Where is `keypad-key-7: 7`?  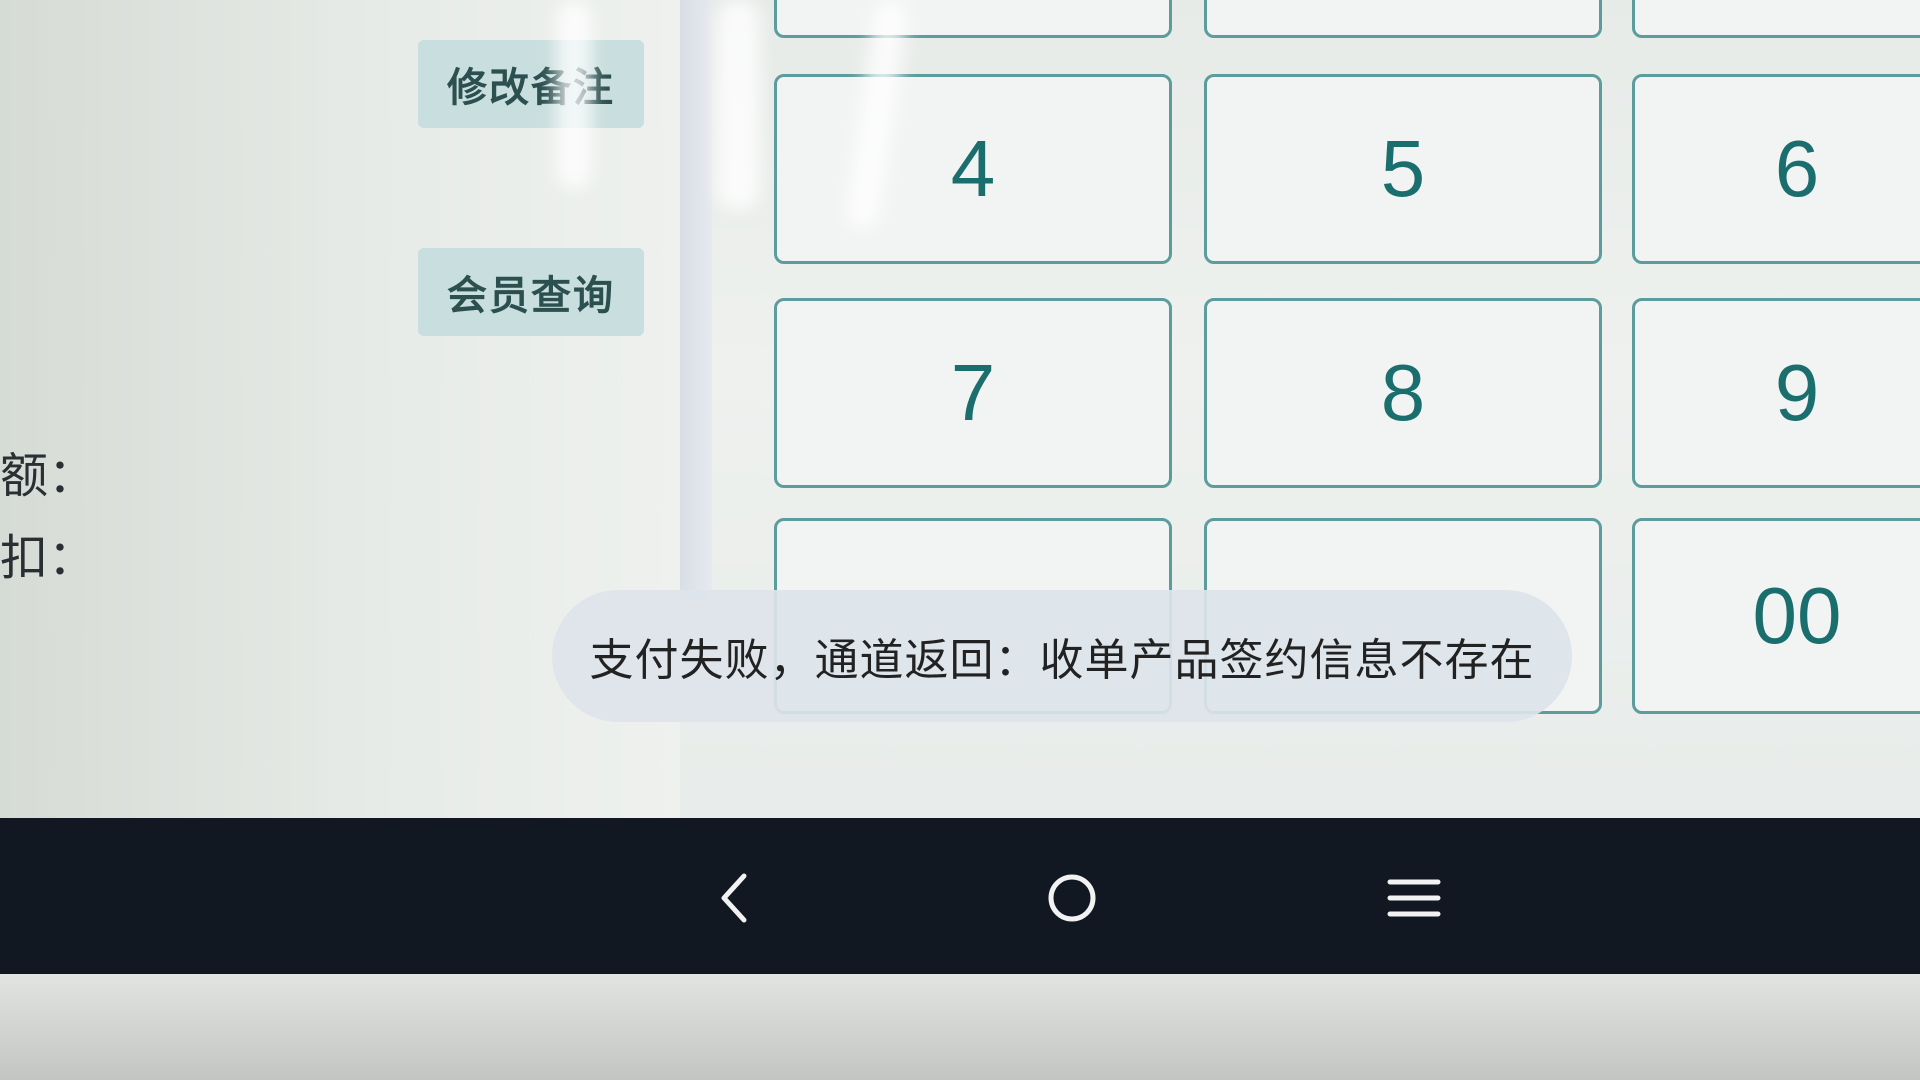 keypad-key-7: 7 is located at coordinates (973, 393).